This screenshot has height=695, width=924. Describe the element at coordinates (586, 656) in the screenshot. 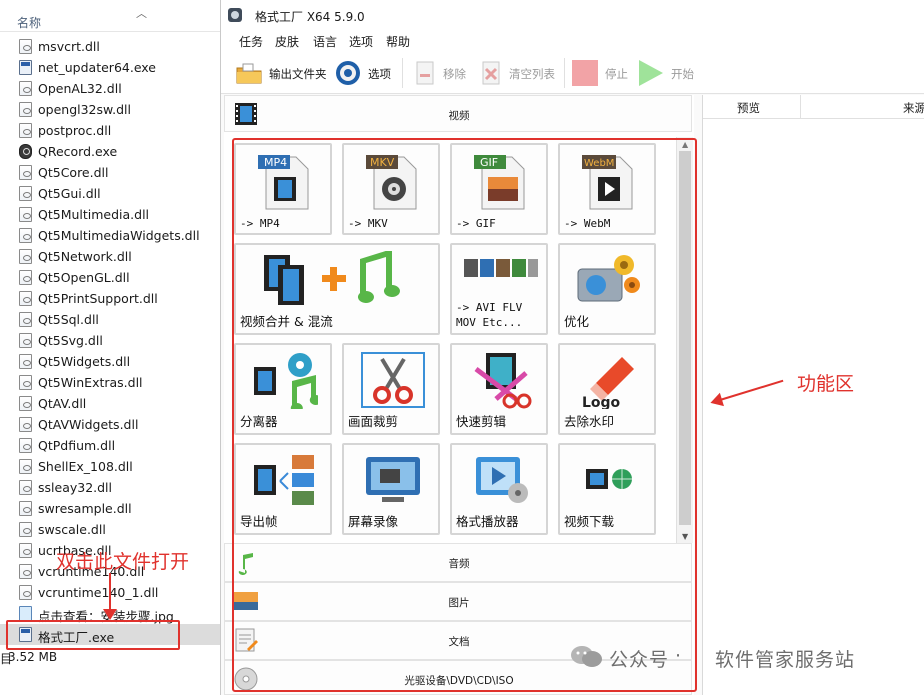

I see `wechat-icon` at that location.